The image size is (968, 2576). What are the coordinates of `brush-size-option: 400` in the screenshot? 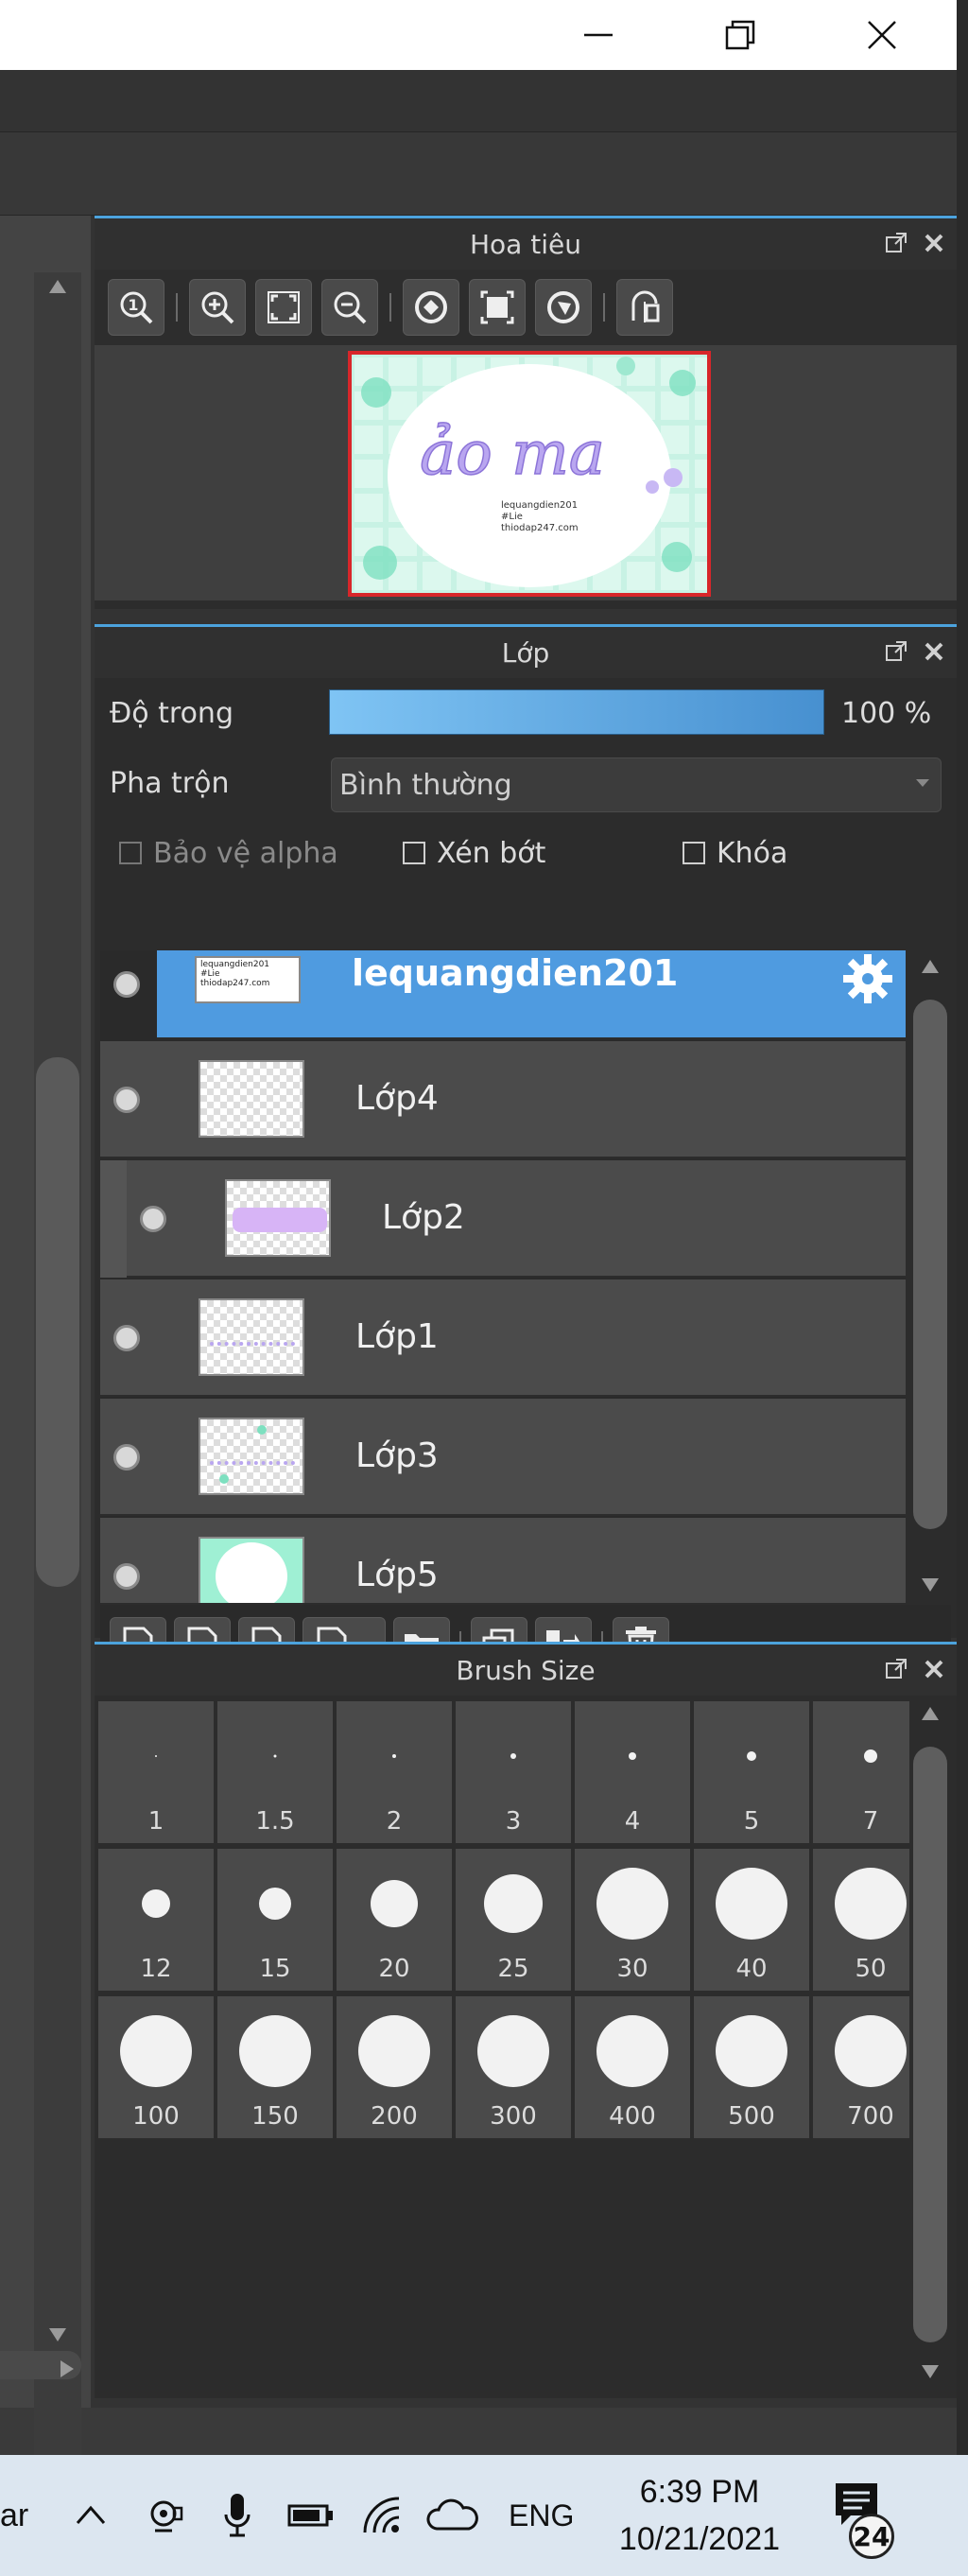 It's located at (632, 2067).